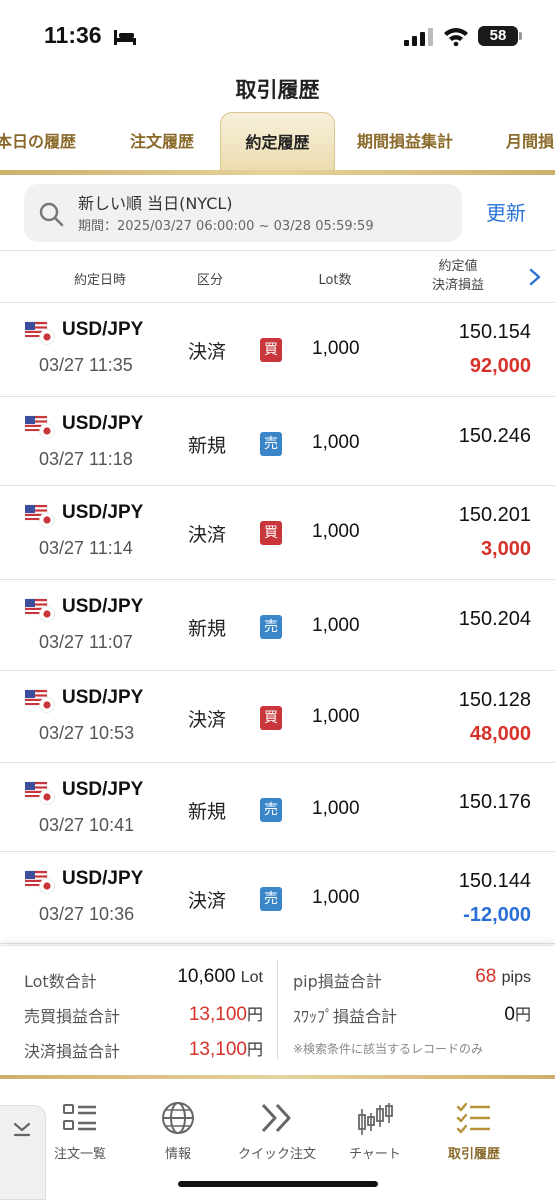 The height and width of the screenshot is (1200, 555). I want to click on lot-total-value: 10,600 Lot, so click(220, 977).